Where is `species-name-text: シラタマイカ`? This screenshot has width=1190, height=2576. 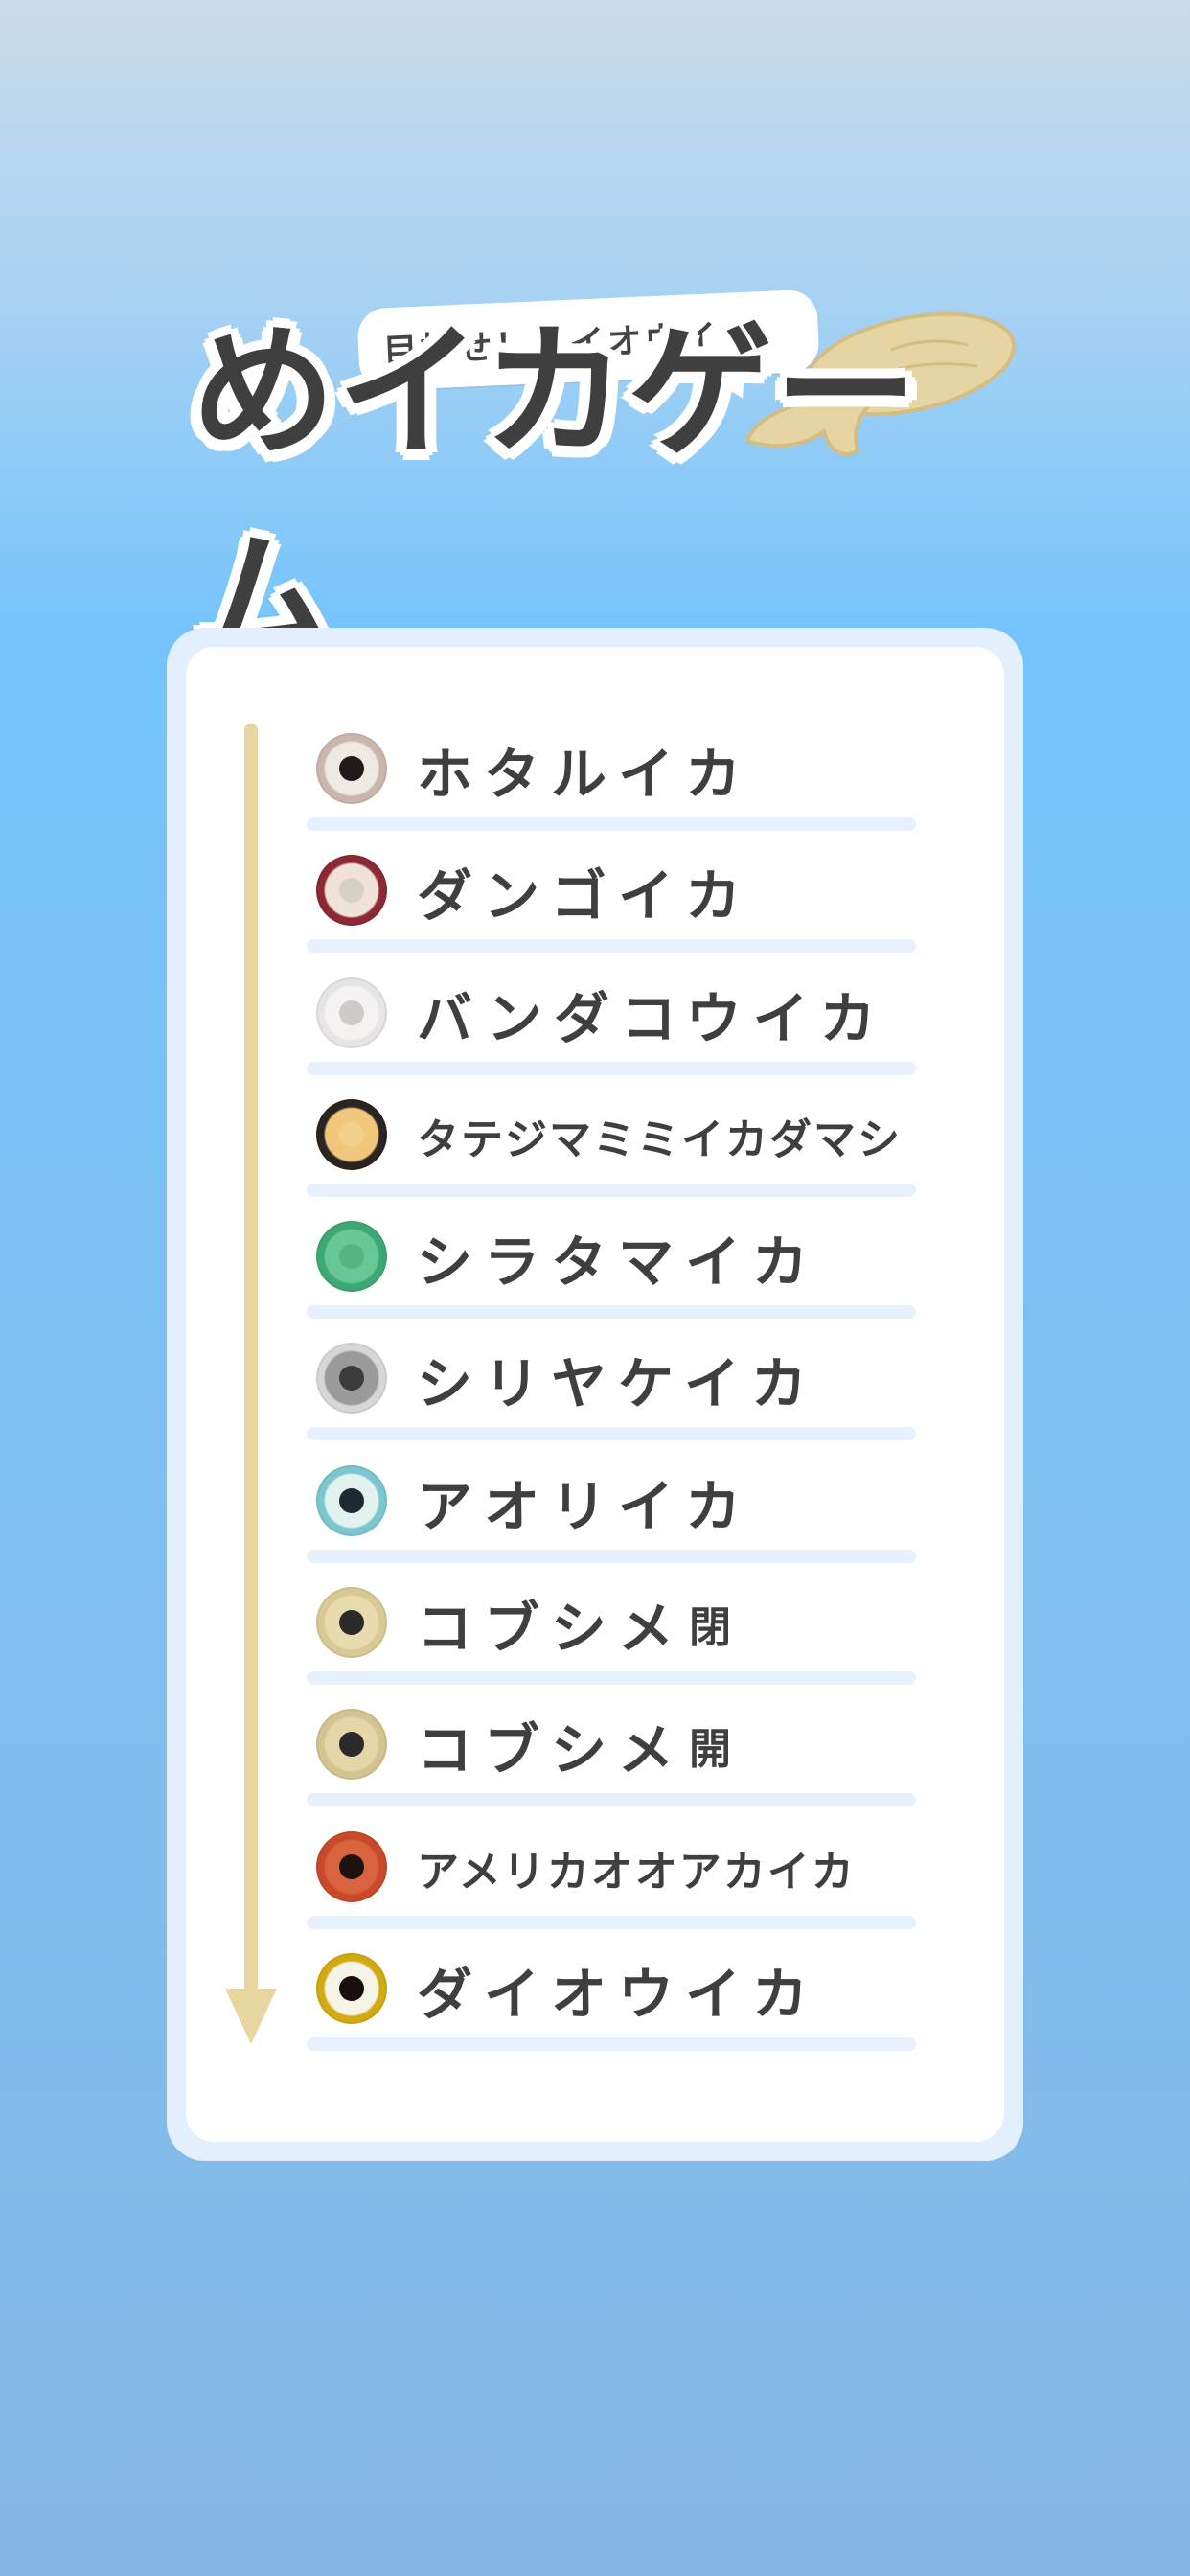
species-name-text: シラタマイカ is located at coordinates (619, 1263).